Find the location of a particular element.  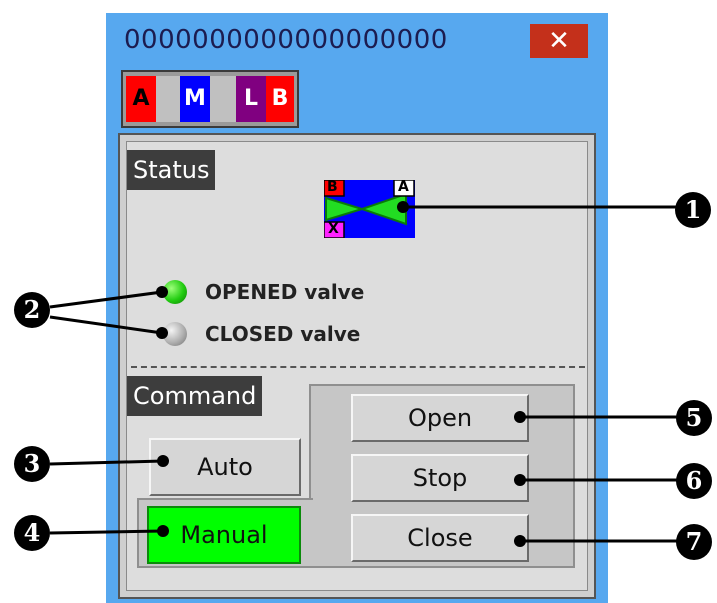

callout-2: 2 is located at coordinates (32, 310).